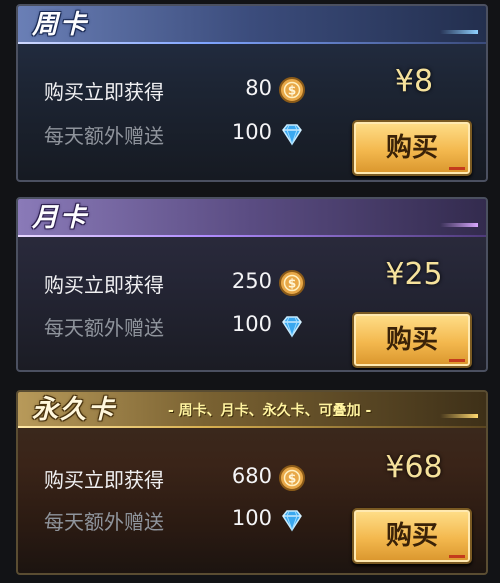  What do you see at coordinates (414, 467) in the screenshot?
I see `permanent-price: ¥68` at bounding box center [414, 467].